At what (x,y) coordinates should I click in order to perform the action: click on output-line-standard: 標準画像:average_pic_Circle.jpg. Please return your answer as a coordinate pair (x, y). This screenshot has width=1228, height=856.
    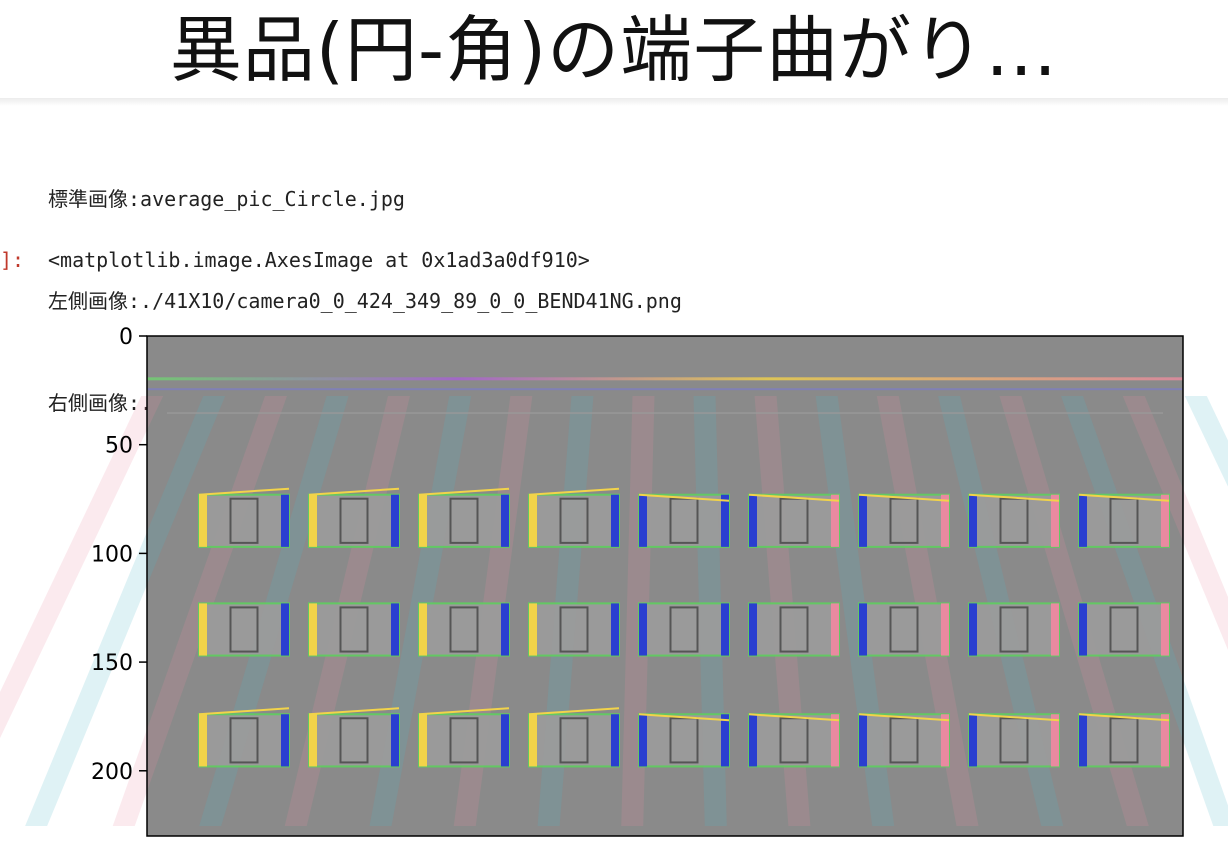
    Looking at the image, I should click on (226, 199).